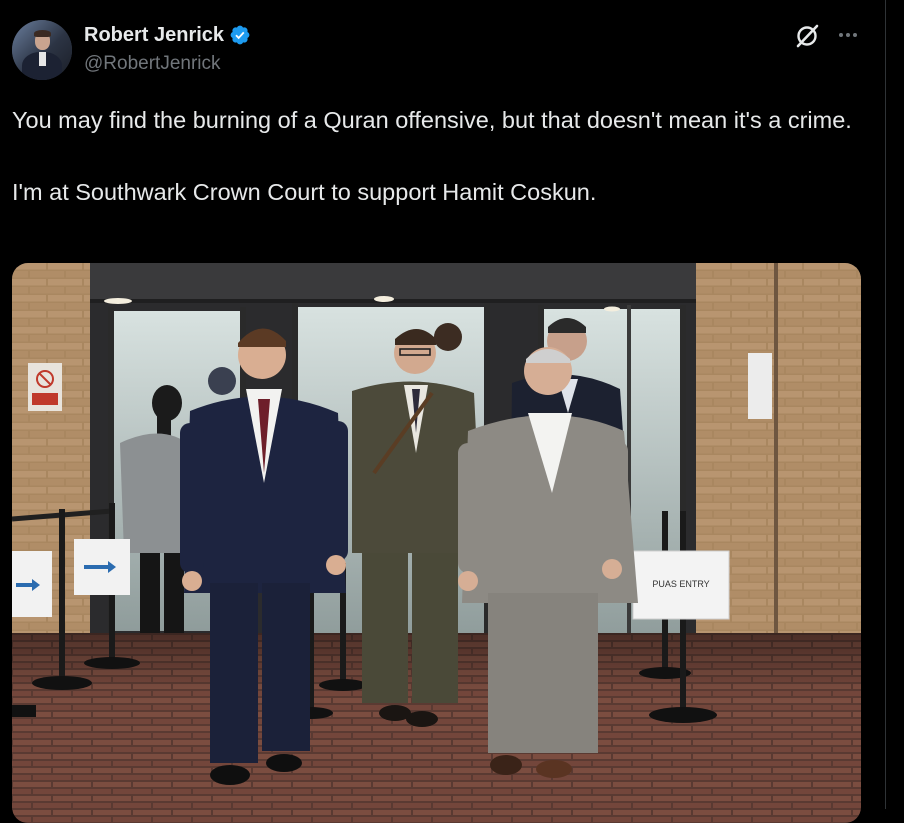 Image resolution: width=904 pixels, height=823 pixels. What do you see at coordinates (154, 35) in the screenshot?
I see `author-display-name: Robert Jenrick` at bounding box center [154, 35].